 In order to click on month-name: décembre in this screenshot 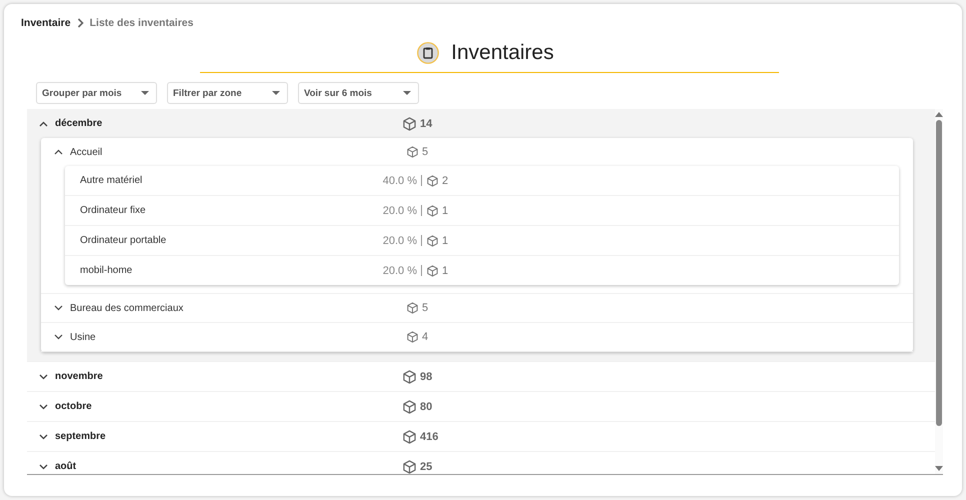, I will do `click(79, 123)`.